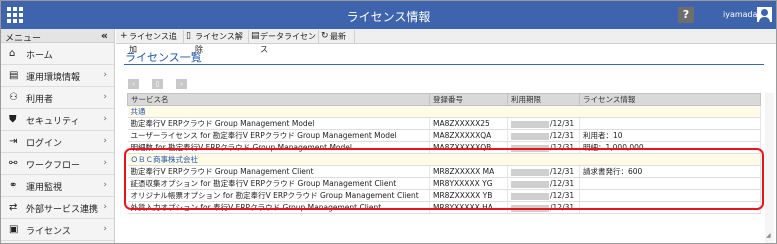  What do you see at coordinates (255, 36) in the screenshot?
I see `document-icon: ▤` at bounding box center [255, 36].